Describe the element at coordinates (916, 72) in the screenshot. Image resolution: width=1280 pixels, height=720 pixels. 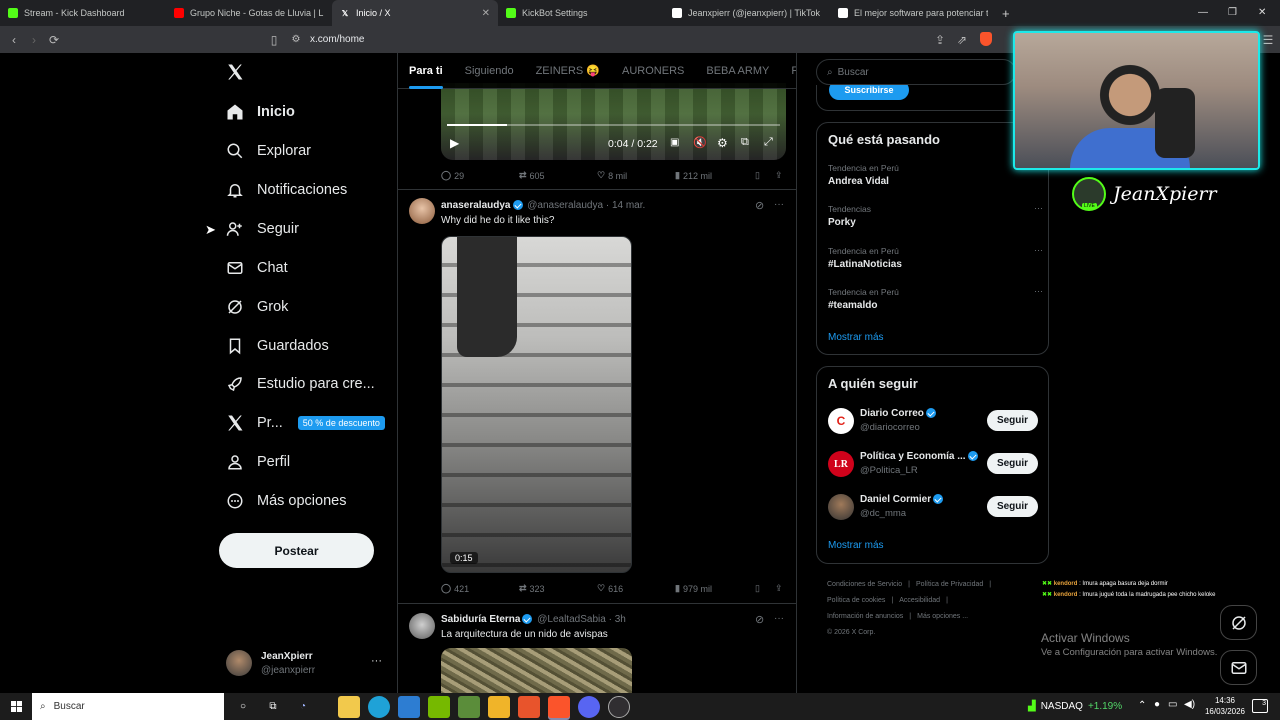
I see `search-box: ⌕ Buscar` at that location.